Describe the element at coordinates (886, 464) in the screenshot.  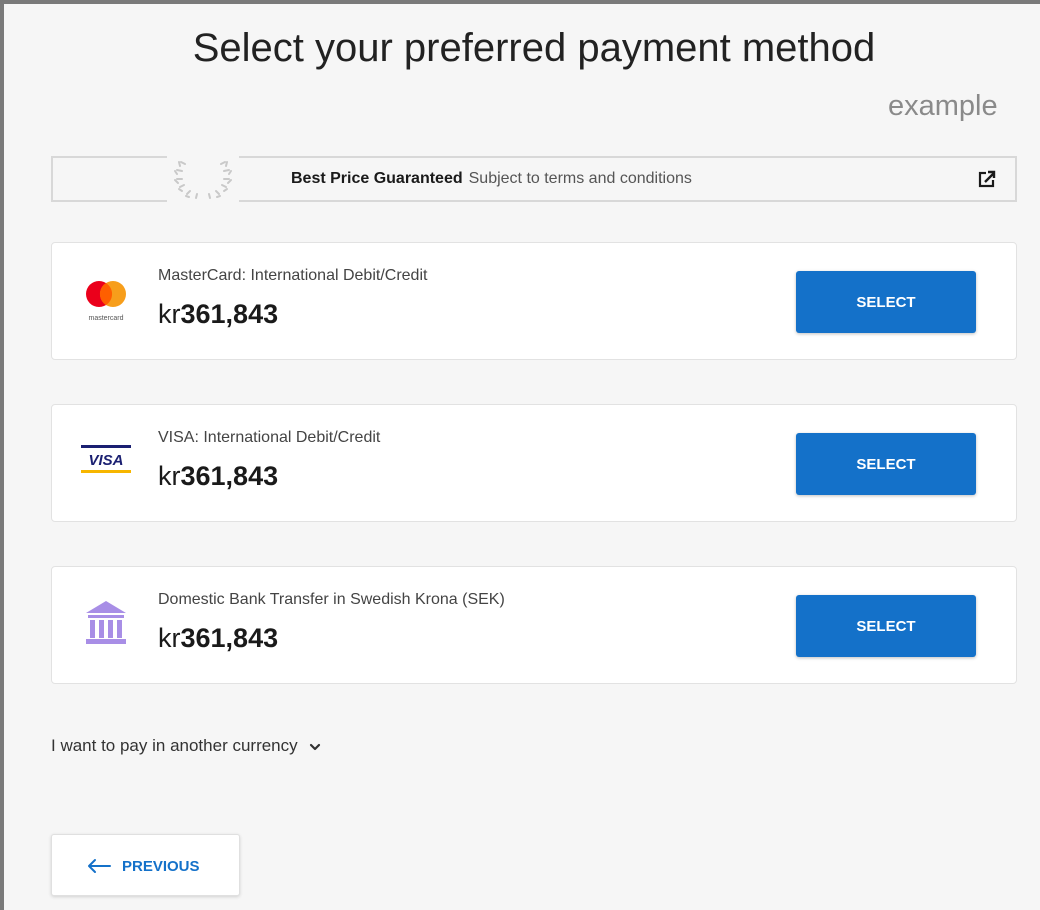
I see `select-visa-button: SELECT` at that location.